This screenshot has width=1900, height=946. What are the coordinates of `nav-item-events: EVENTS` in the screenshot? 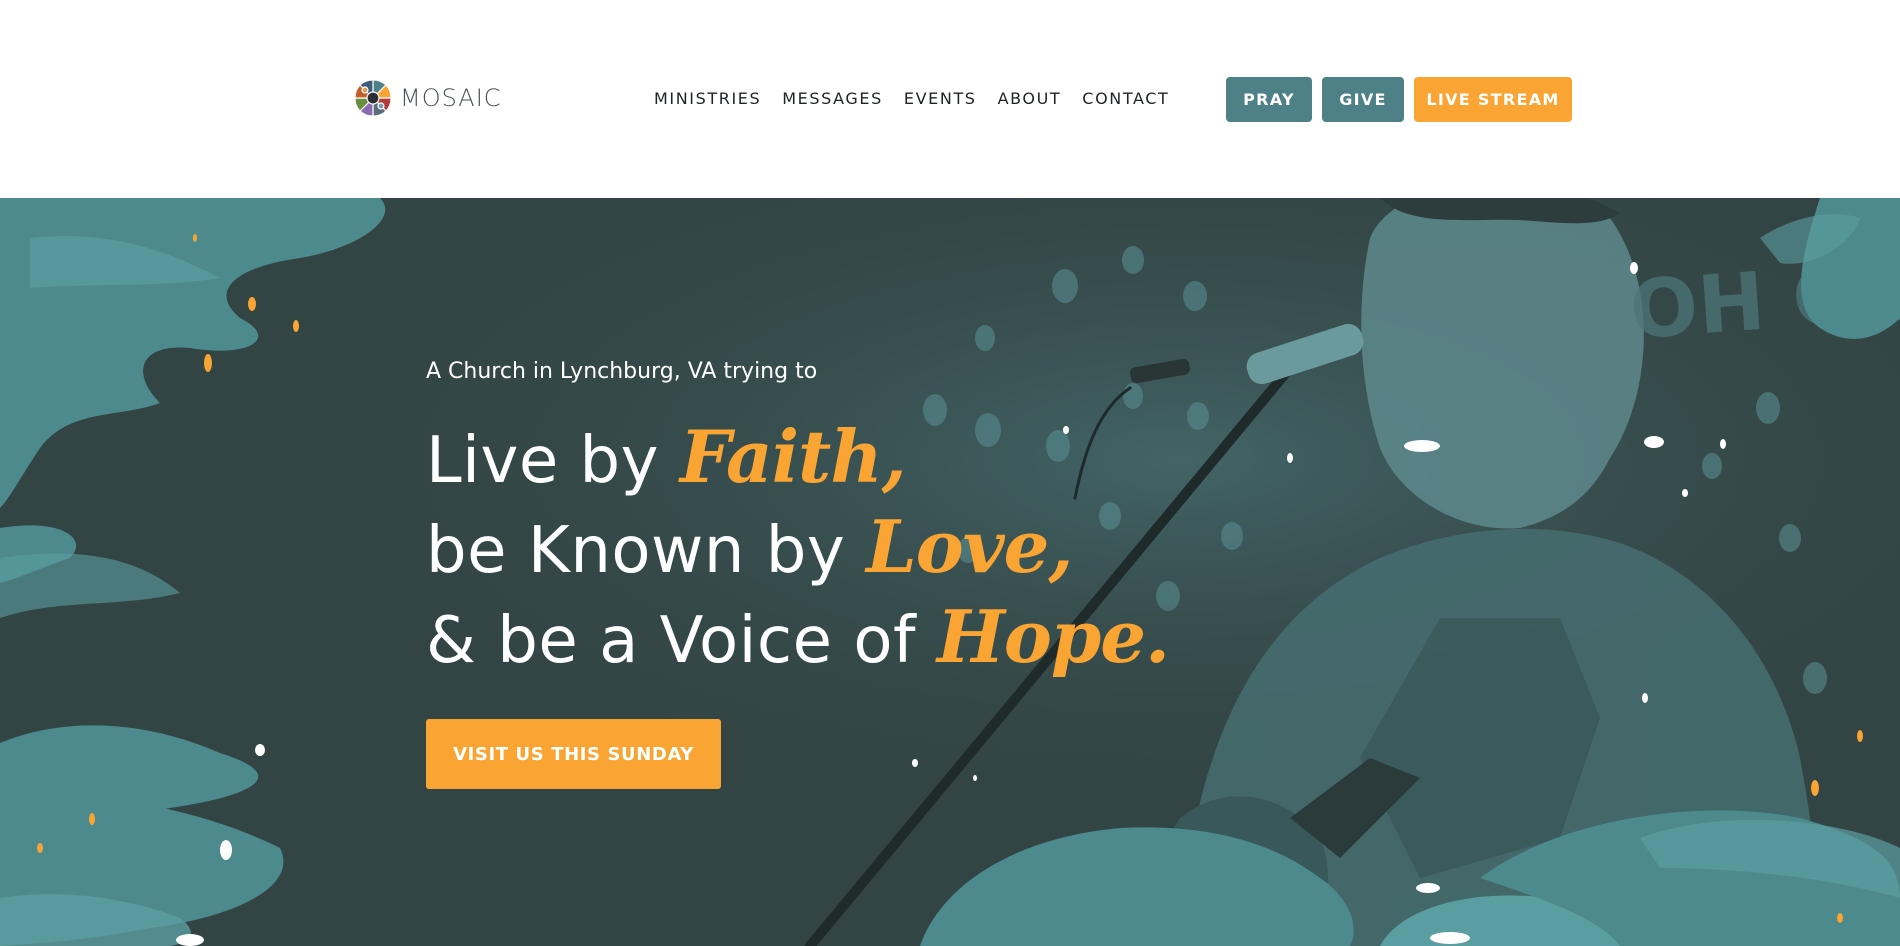 It's located at (940, 99).